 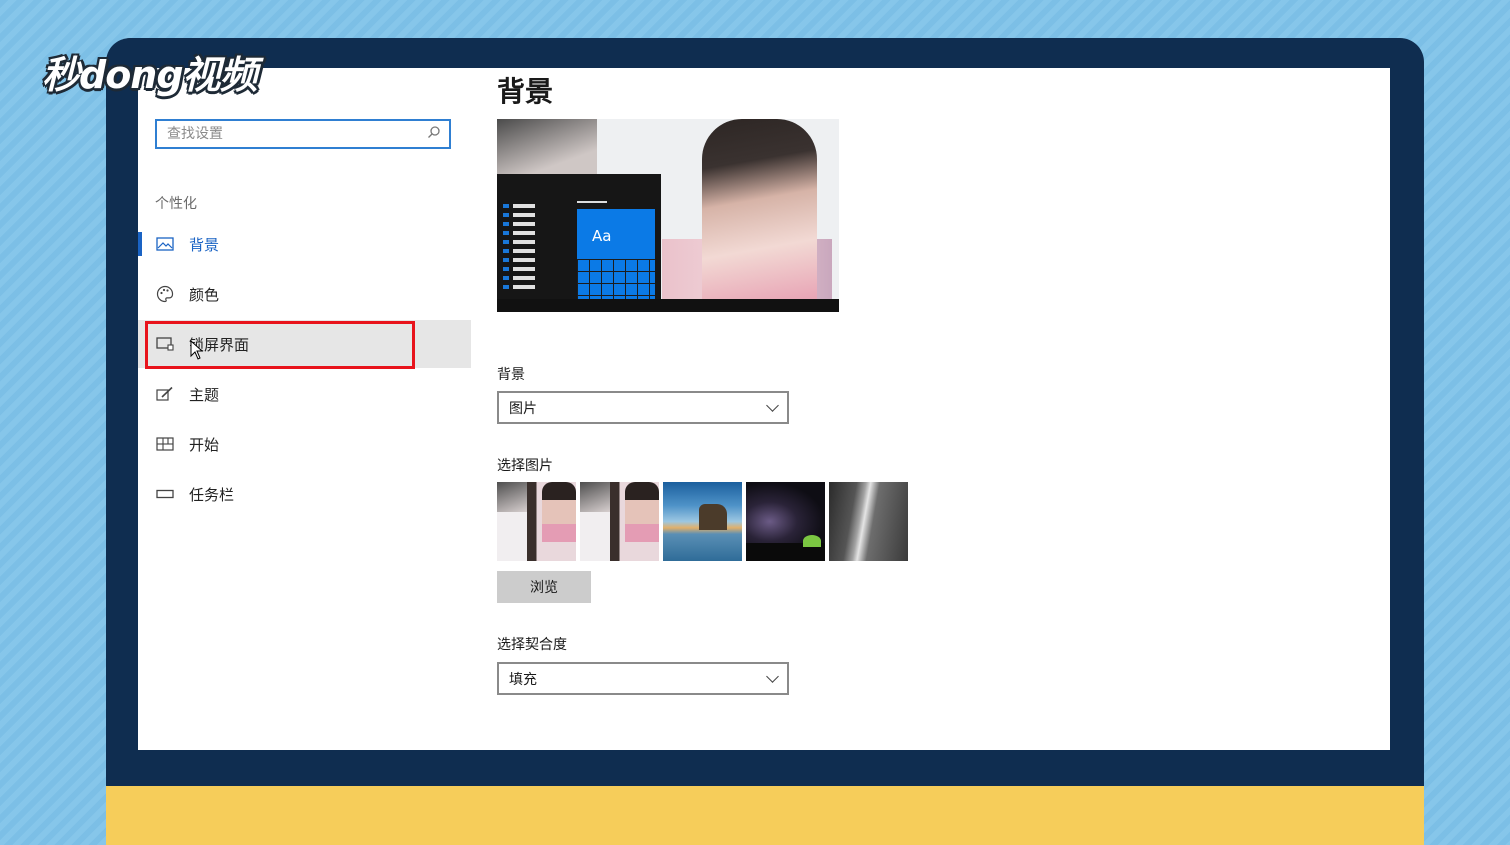 What do you see at coordinates (868, 521) in the screenshot?
I see `thumbnail-waterfall` at bounding box center [868, 521].